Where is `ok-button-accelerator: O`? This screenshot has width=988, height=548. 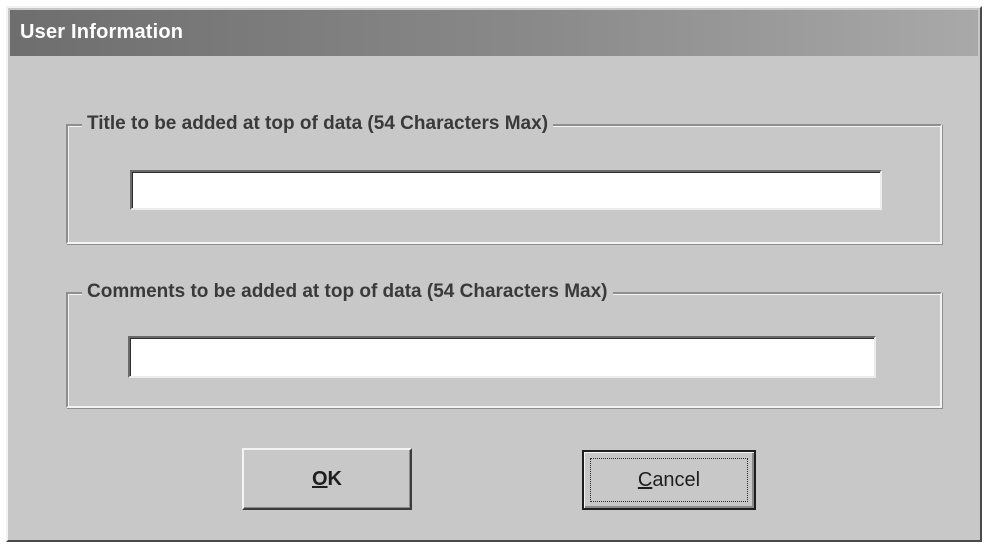 ok-button-accelerator: O is located at coordinates (319, 478).